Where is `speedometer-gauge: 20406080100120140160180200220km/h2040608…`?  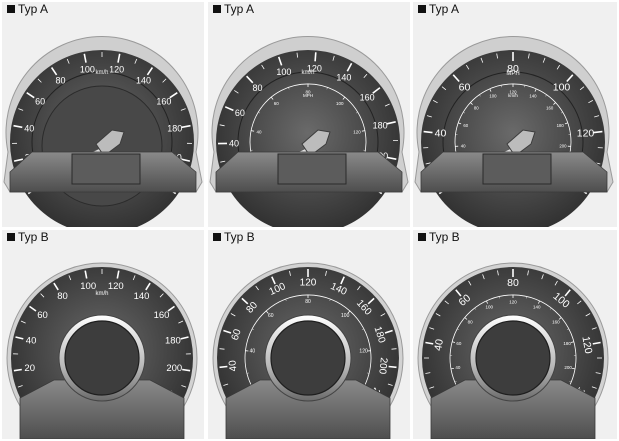
speedometer-gauge: 20406080100120140160180200220km/h2040608… is located at coordinates (309, 131).